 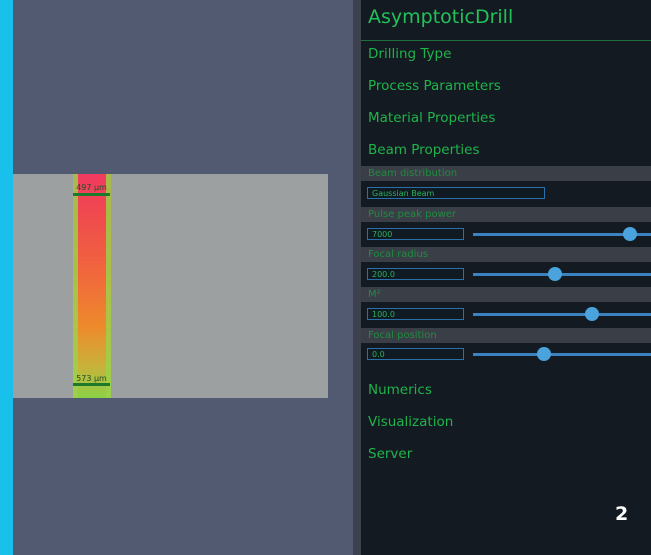 What do you see at coordinates (456, 193) in the screenshot?
I see `beam-distribution-select: Gaussian Beam` at bounding box center [456, 193].